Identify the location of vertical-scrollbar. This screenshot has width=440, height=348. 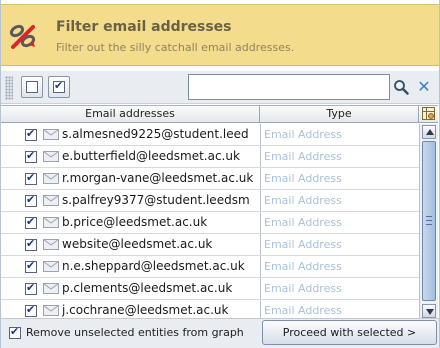
(428, 221).